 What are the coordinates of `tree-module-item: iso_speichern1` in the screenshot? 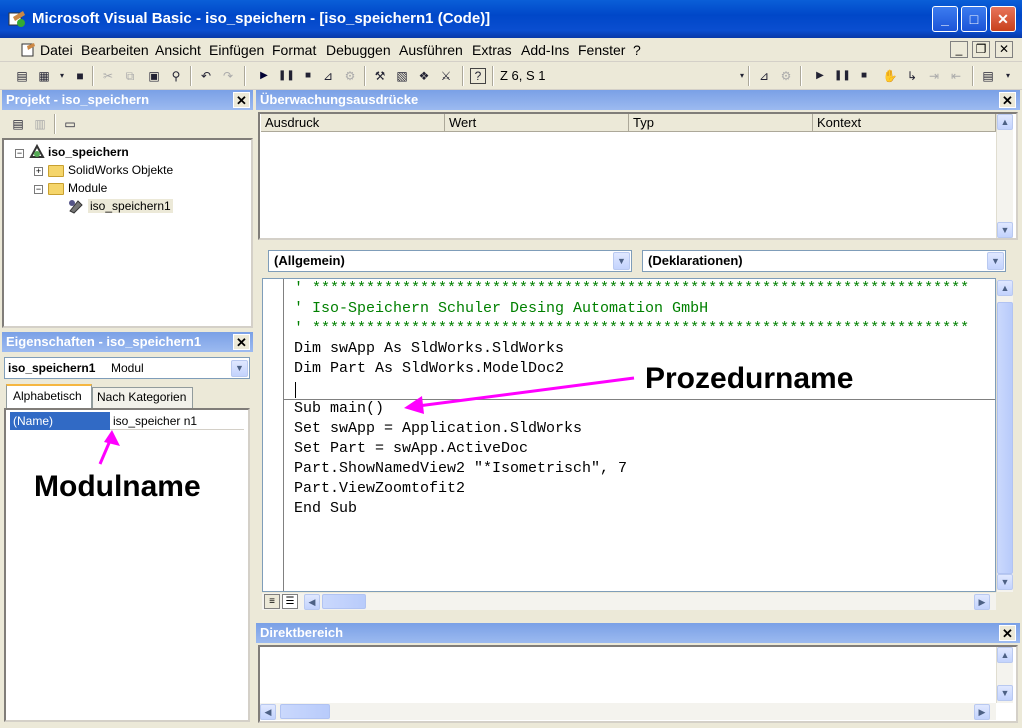 It's located at (130, 206).